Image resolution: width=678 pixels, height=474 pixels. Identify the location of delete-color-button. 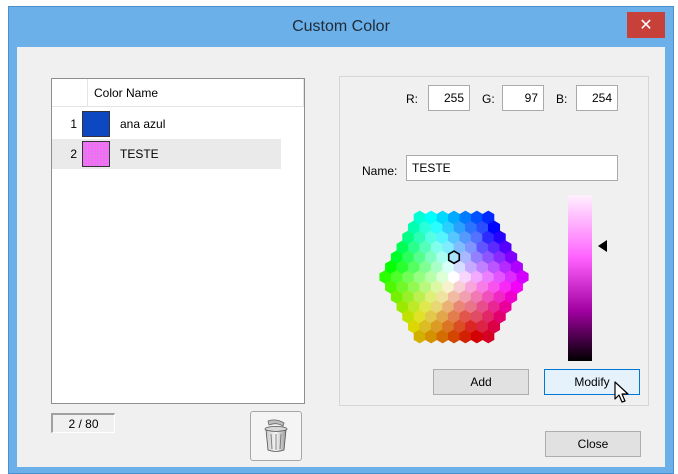
(276, 436).